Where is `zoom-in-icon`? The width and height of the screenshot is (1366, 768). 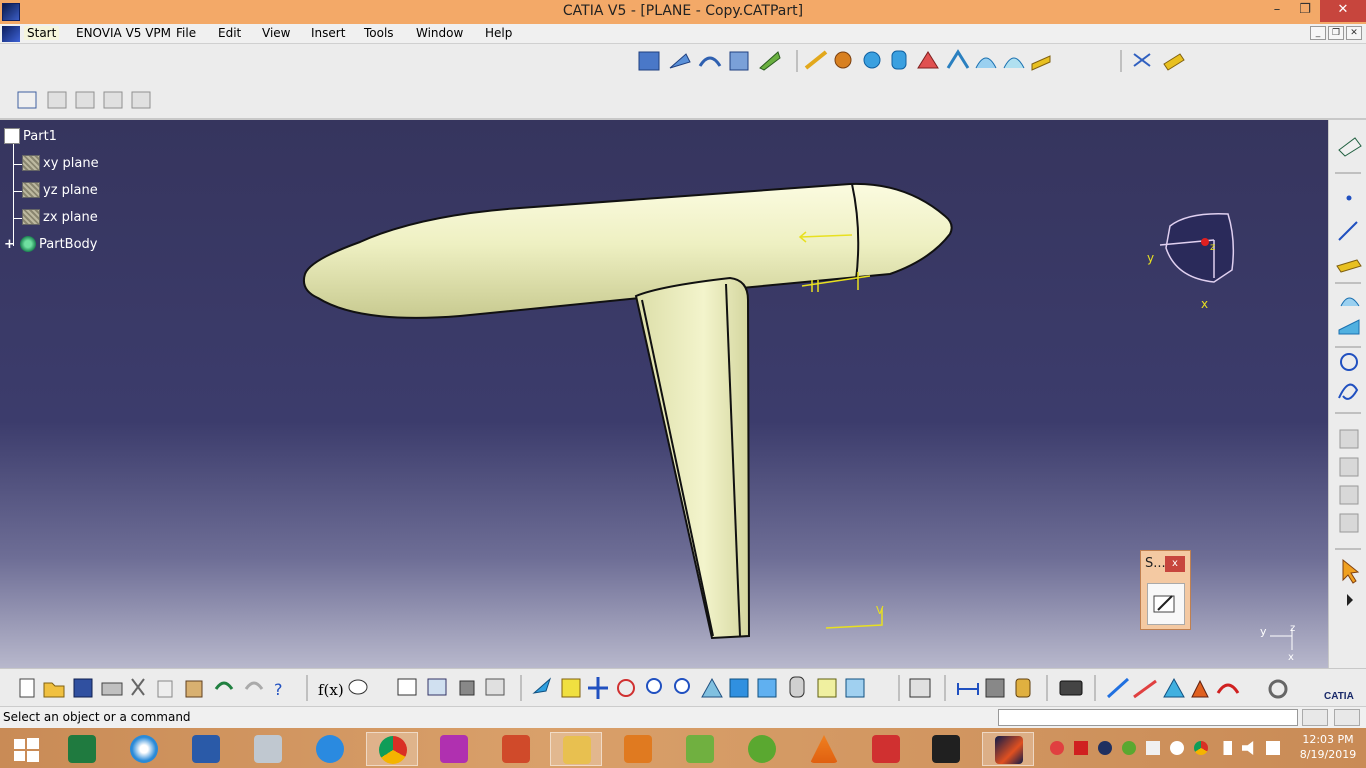
zoom-in-icon is located at coordinates (654, 686).